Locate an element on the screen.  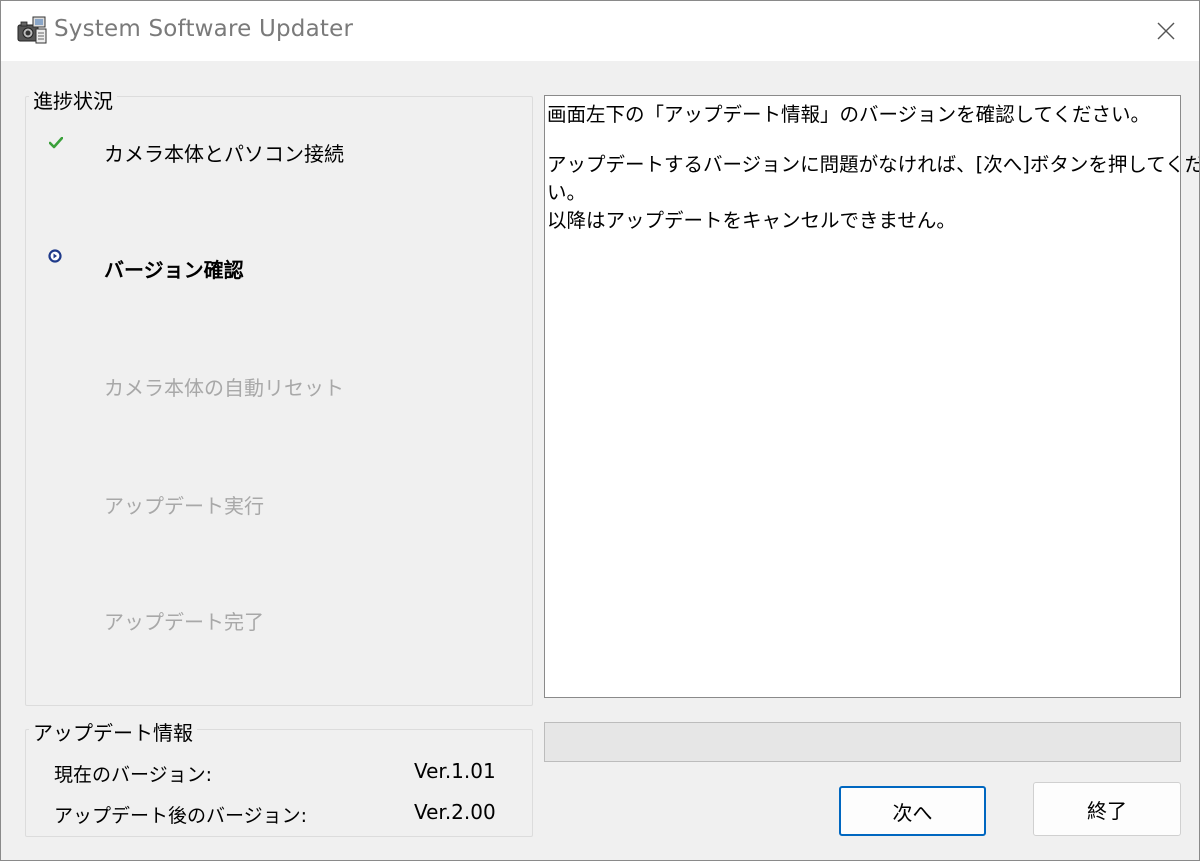
after-version-label: アップデート後のバージョン: is located at coordinates (181, 816).